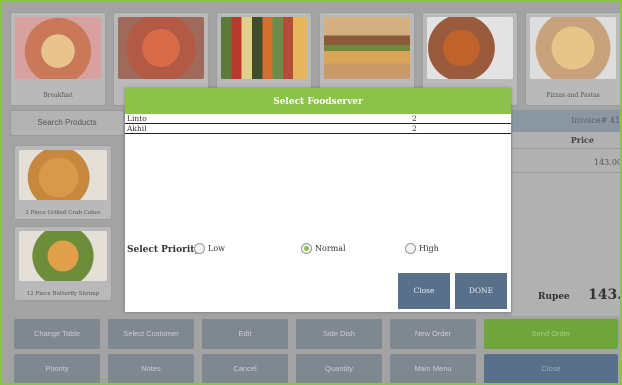 This screenshot has width=622, height=385. Describe the element at coordinates (433, 368) in the screenshot. I see `main-menu-button: Main Menu` at that location.